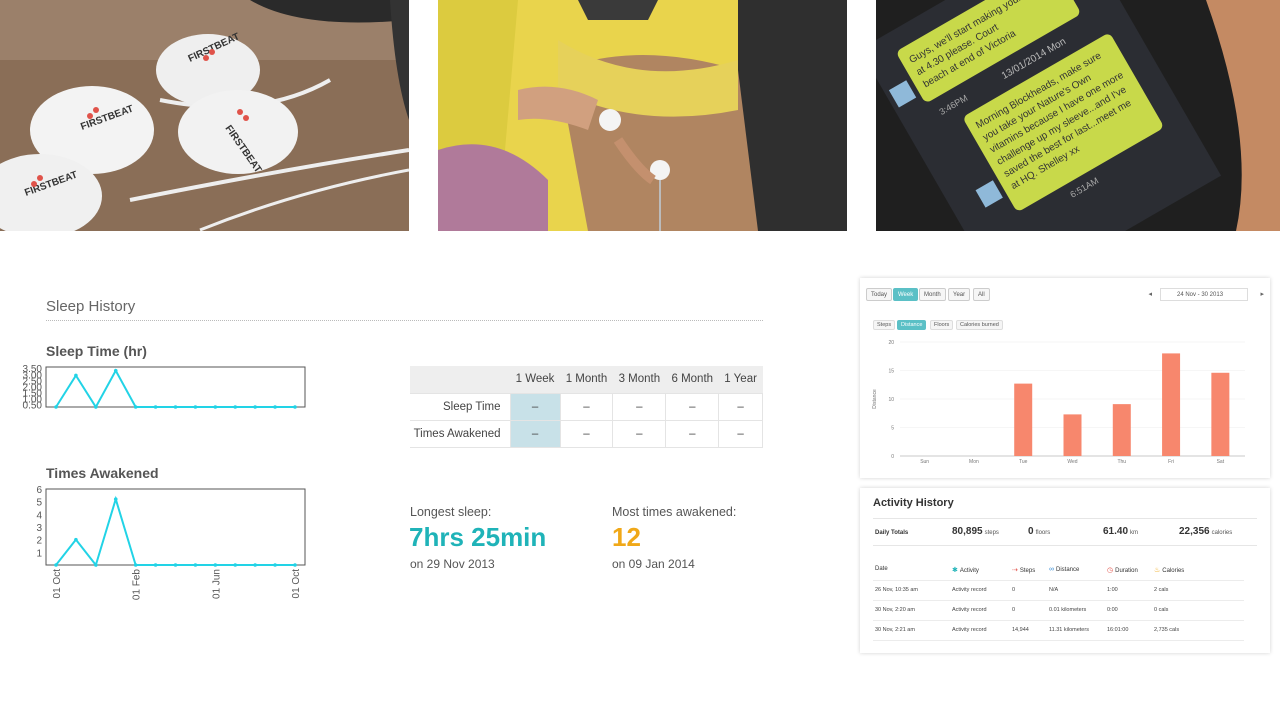 The height and width of the screenshot is (720, 1280). I want to click on col-date: Date, so click(881, 569).